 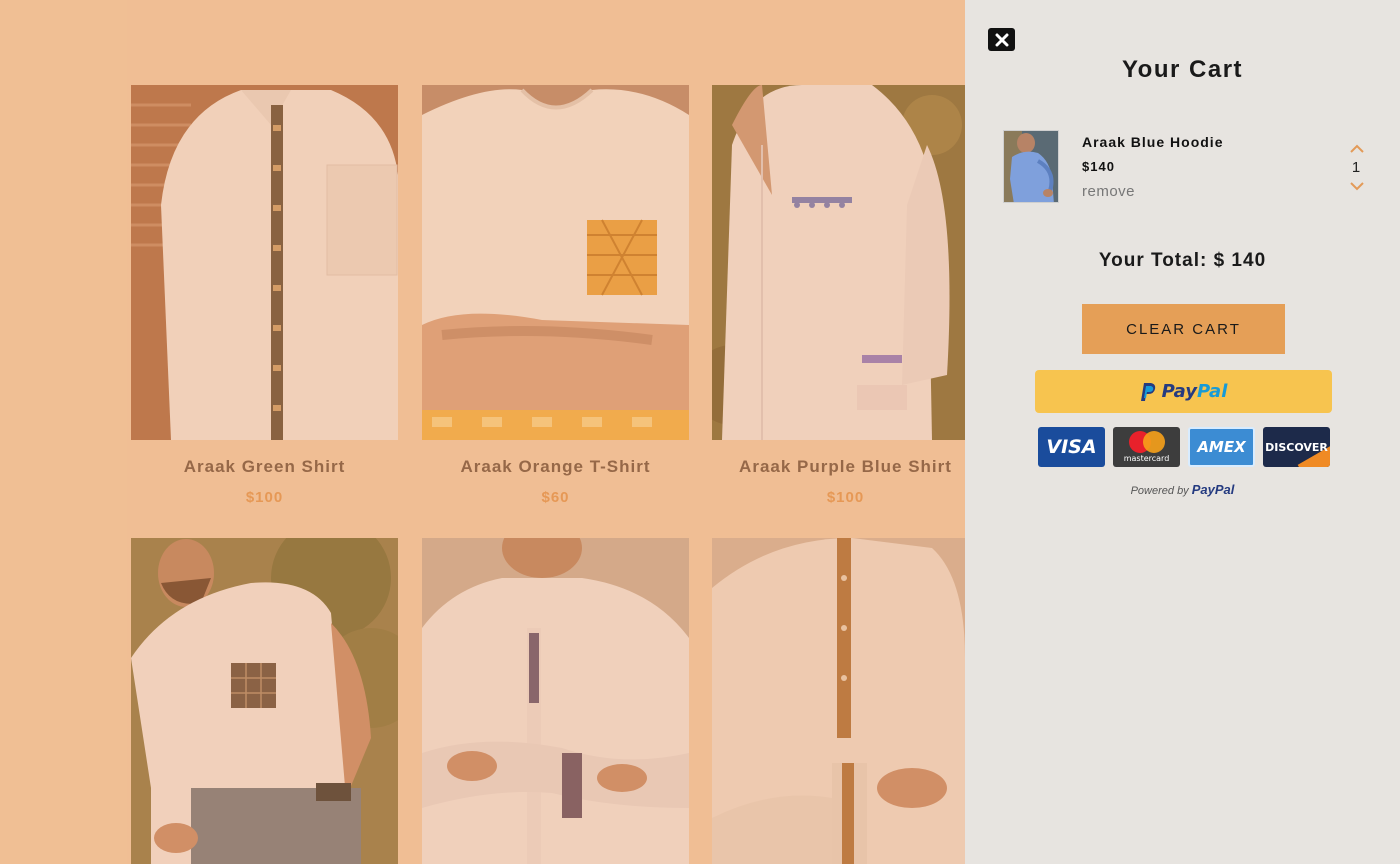 What do you see at coordinates (1159, 491) in the screenshot?
I see `powered-by-label: Powered by` at bounding box center [1159, 491].